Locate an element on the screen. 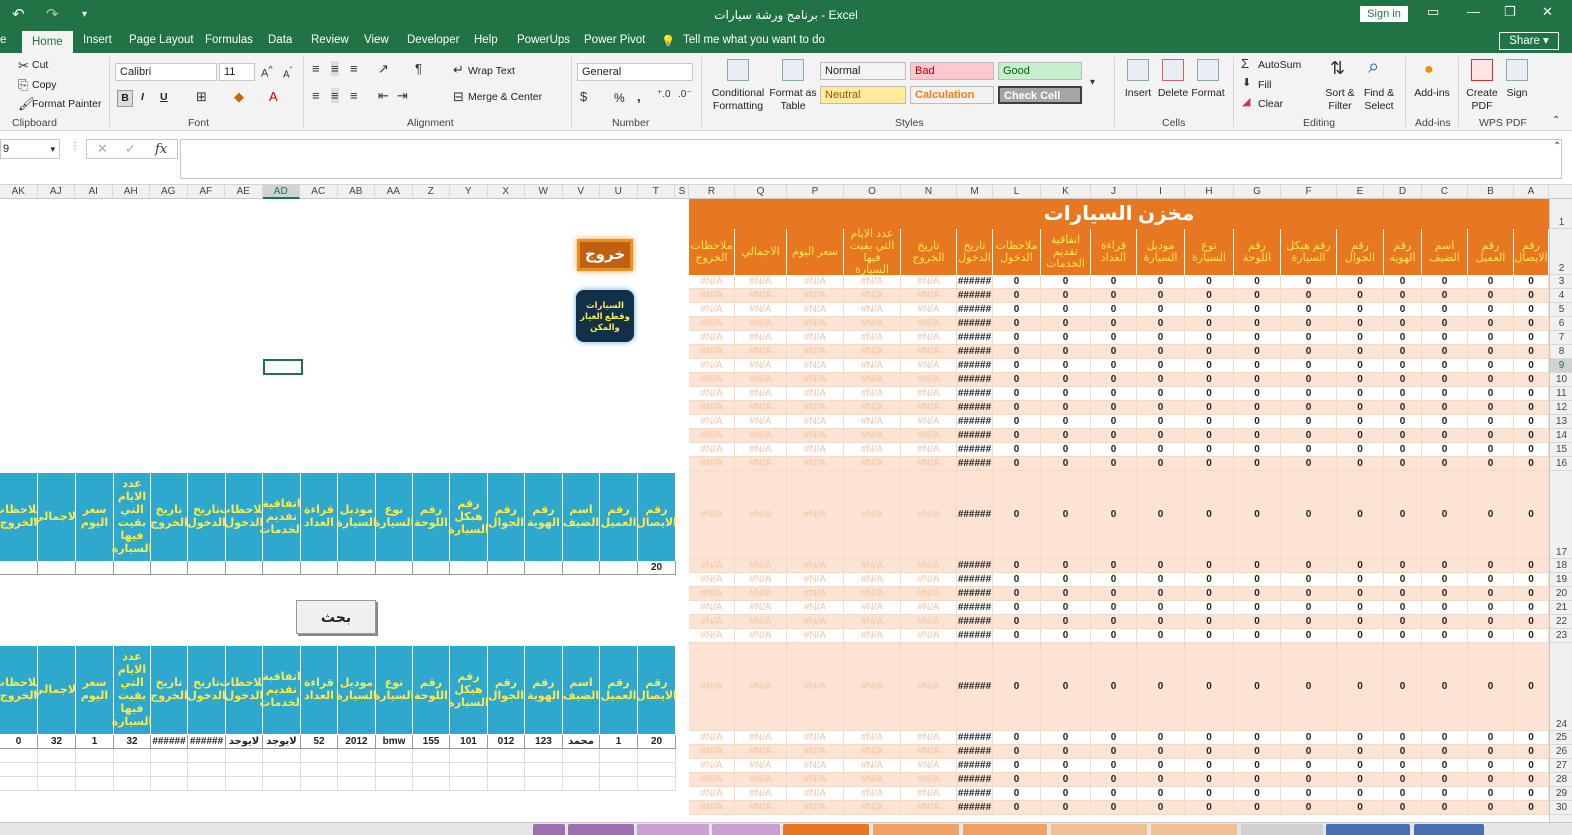 Image resolution: width=1572 pixels, height=835 pixels. decrease-decimal-icon: .0⁻ is located at coordinates (685, 94).